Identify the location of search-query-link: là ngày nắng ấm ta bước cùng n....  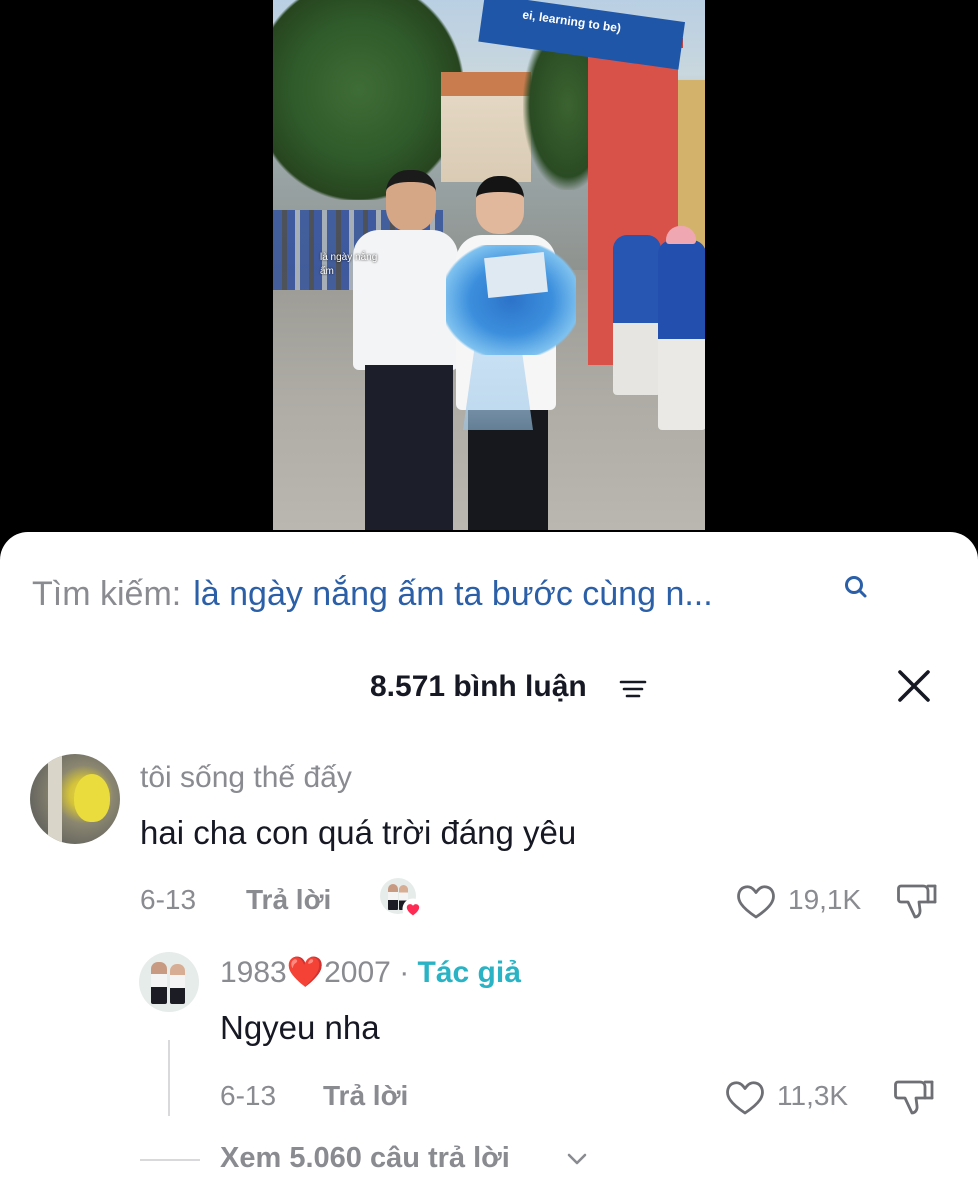
(452, 594).